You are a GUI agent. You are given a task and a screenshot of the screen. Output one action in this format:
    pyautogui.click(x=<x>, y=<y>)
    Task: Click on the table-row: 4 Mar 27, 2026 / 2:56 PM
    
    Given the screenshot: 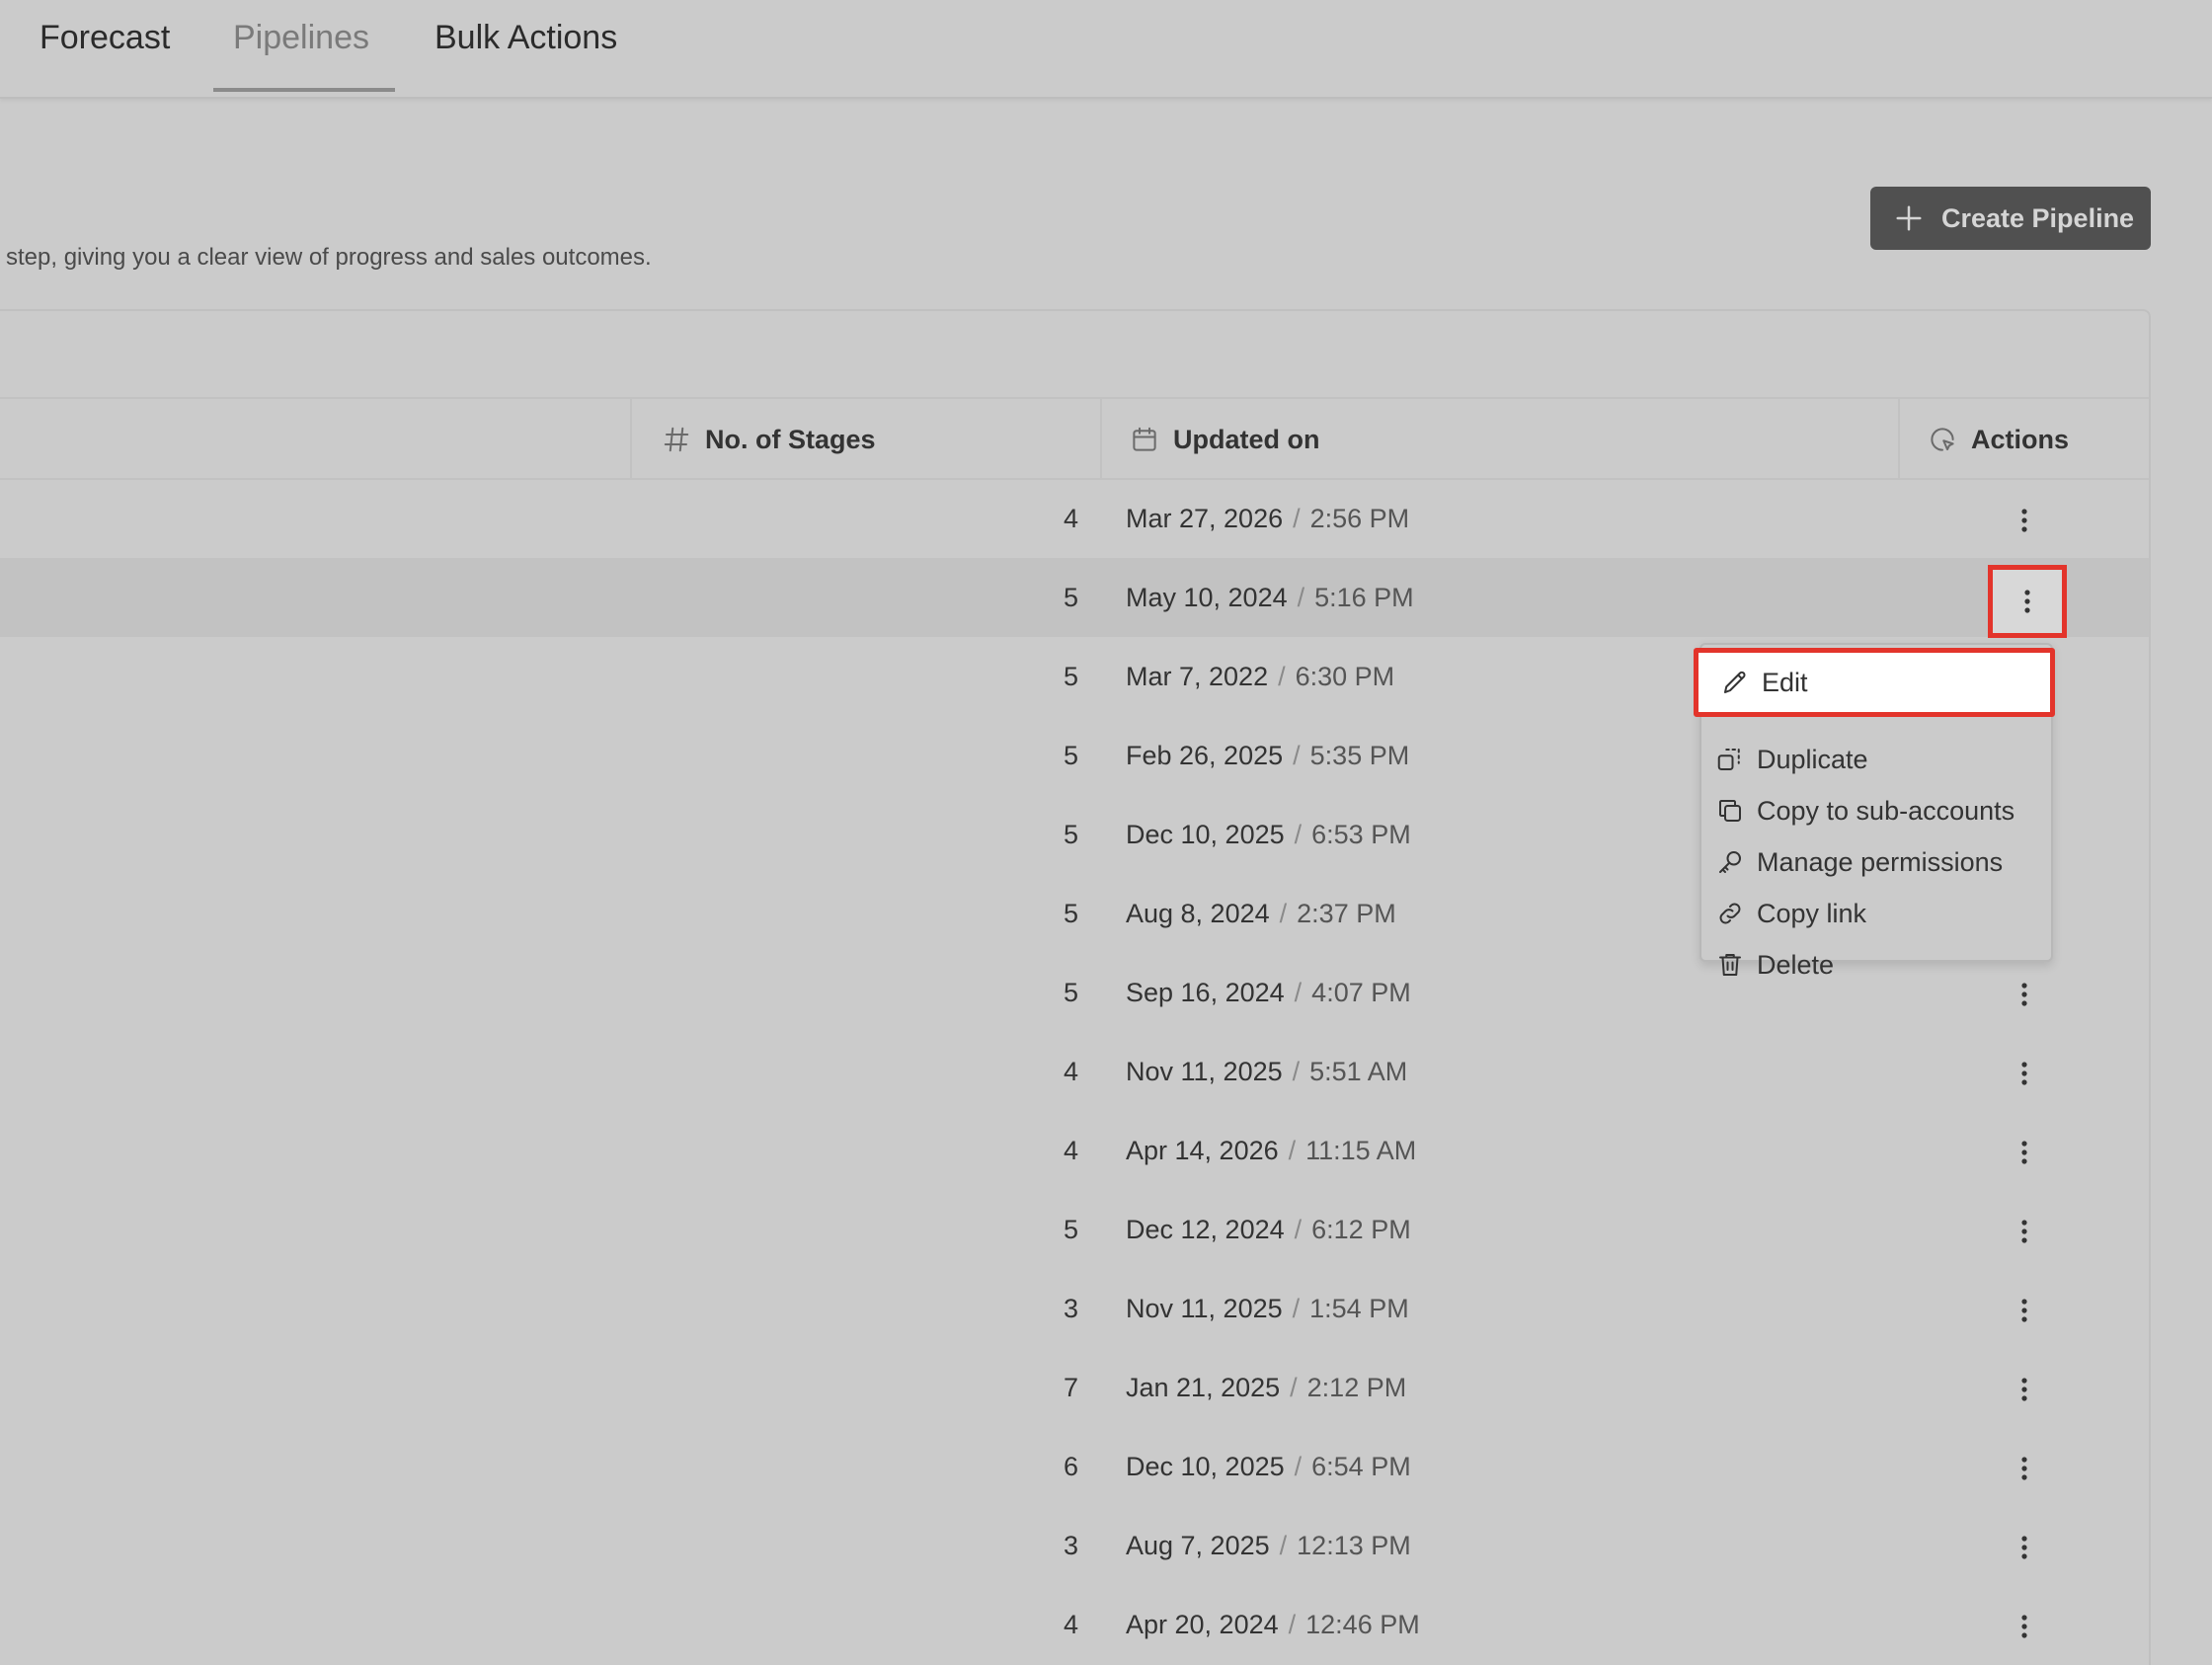 What is the action you would take?
    pyautogui.click(x=1074, y=518)
    